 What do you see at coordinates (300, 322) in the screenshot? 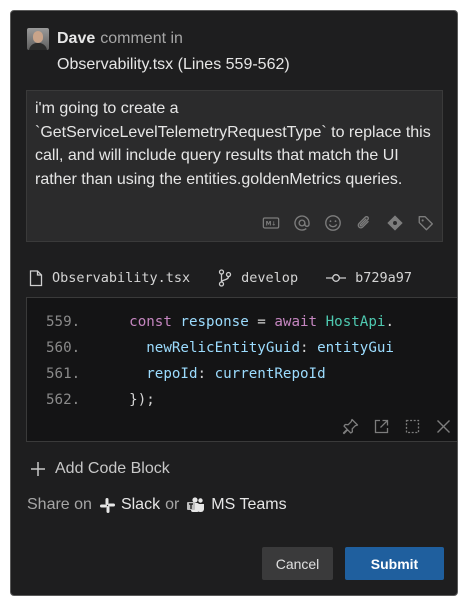
I see `code-token: await` at bounding box center [300, 322].